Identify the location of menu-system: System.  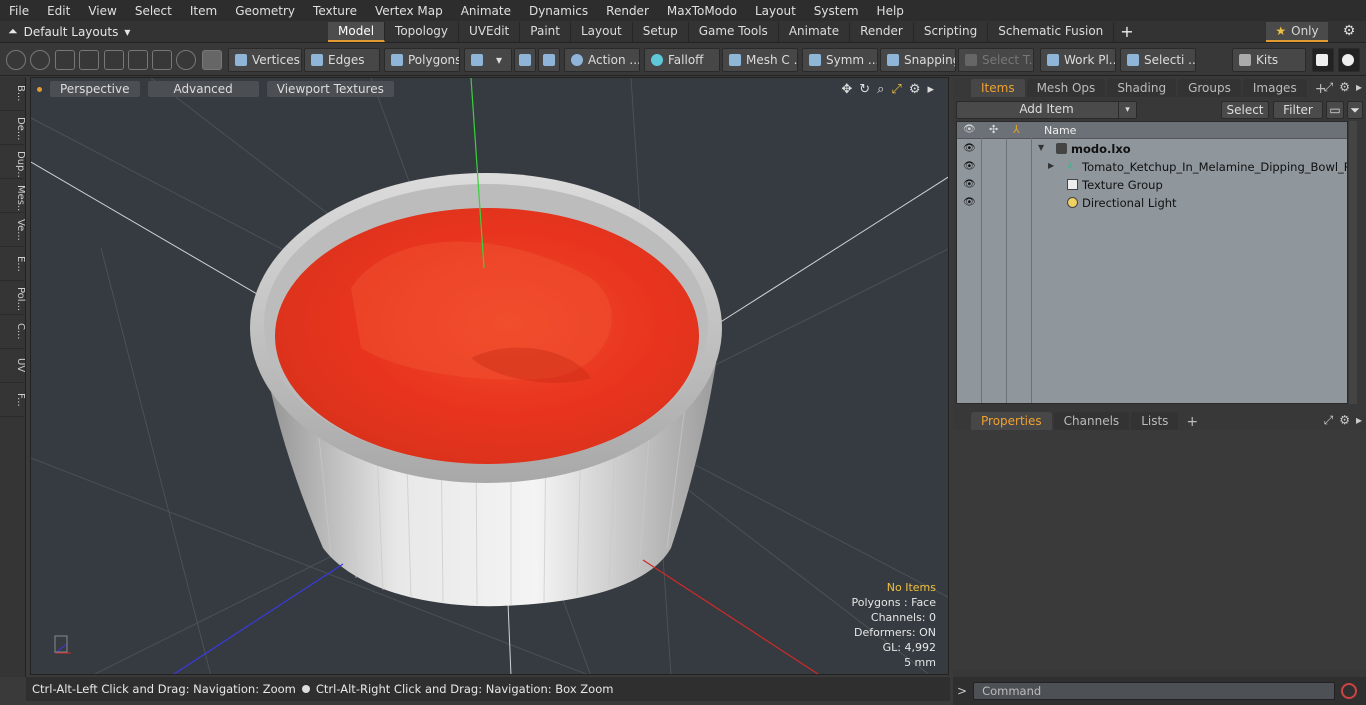
(836, 11).